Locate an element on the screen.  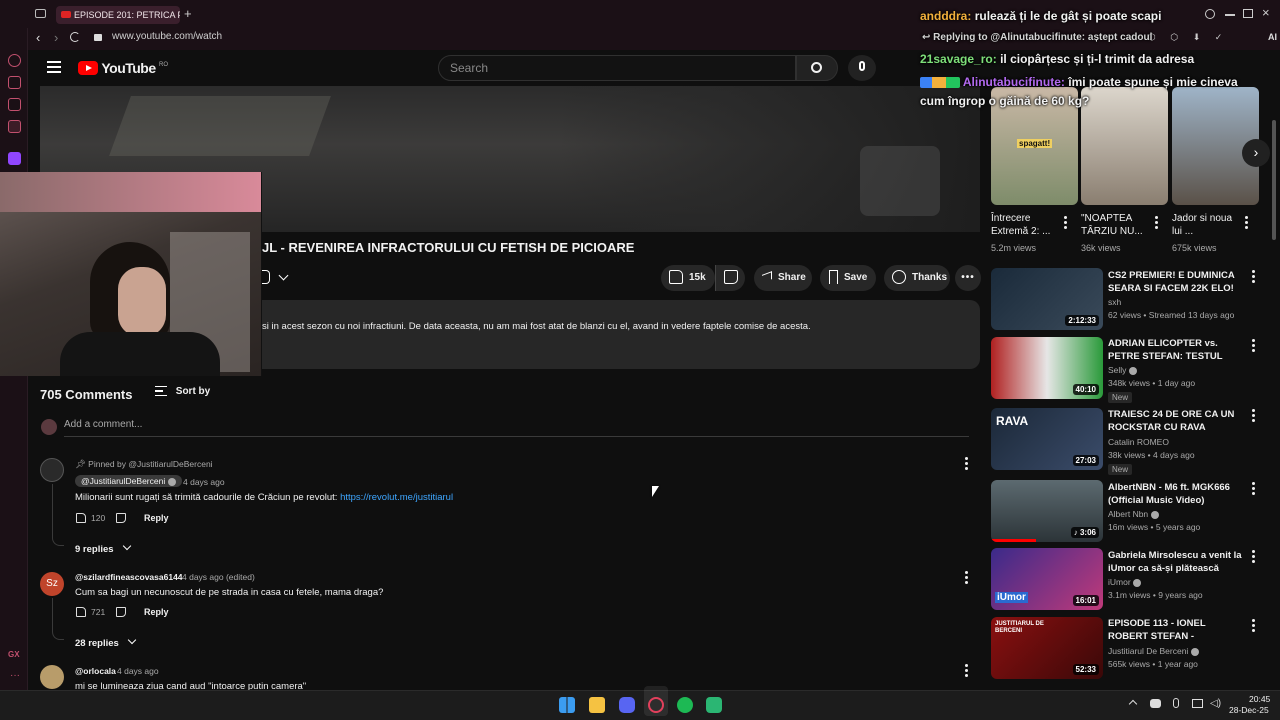
search-button is located at coordinates (817, 68).